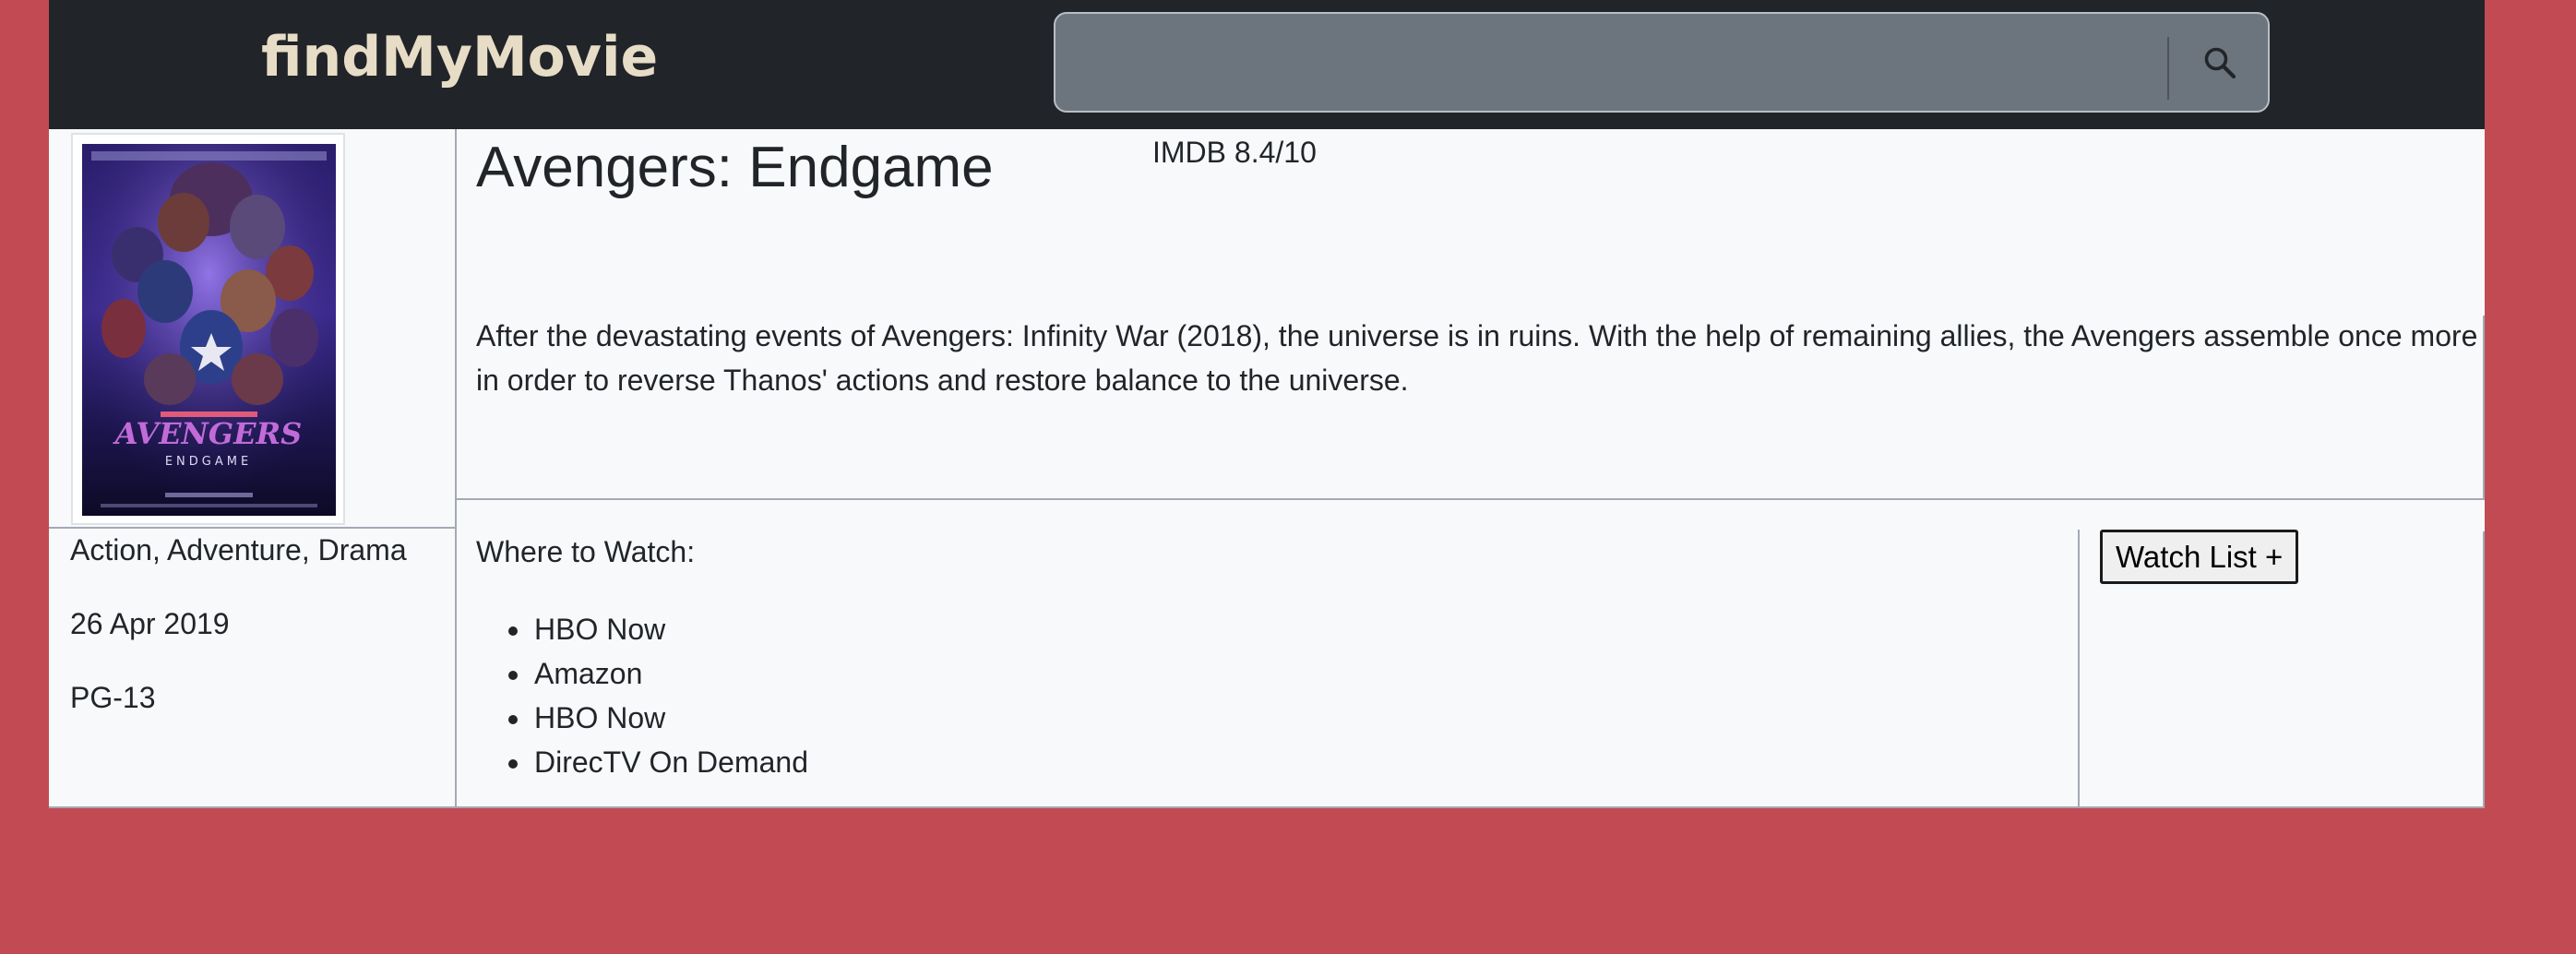  I want to click on poster-cell: AVENGERS ENDGAME, so click(252, 329).